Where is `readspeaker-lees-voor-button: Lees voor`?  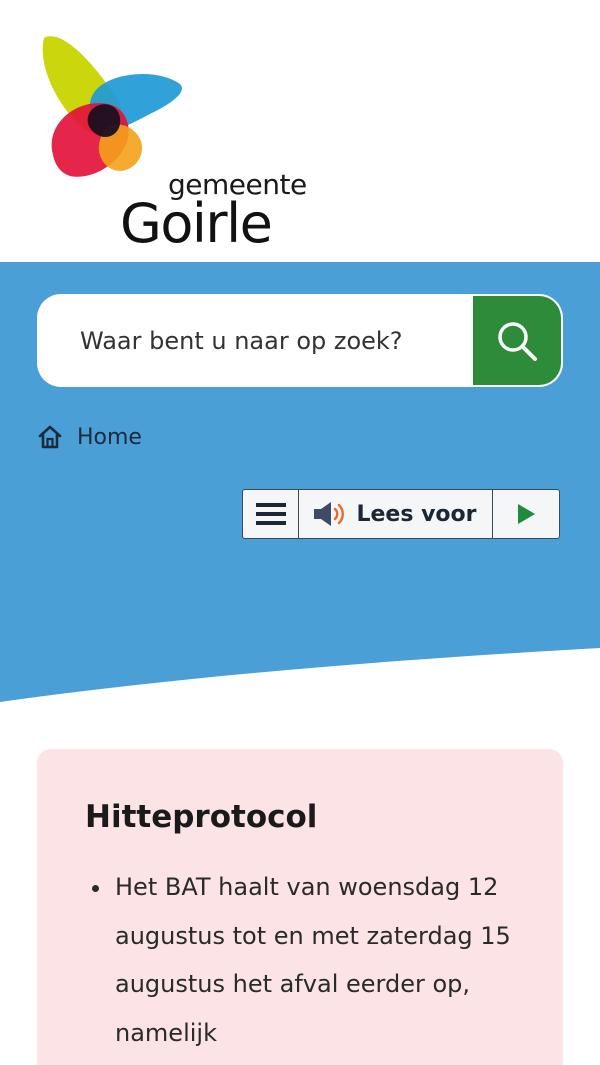 readspeaker-lees-voor-button: Lees voor is located at coordinates (396, 514).